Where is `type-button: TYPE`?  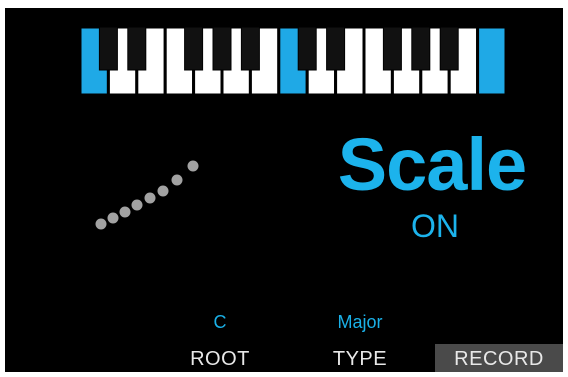 type-button: TYPE is located at coordinates (360, 358).